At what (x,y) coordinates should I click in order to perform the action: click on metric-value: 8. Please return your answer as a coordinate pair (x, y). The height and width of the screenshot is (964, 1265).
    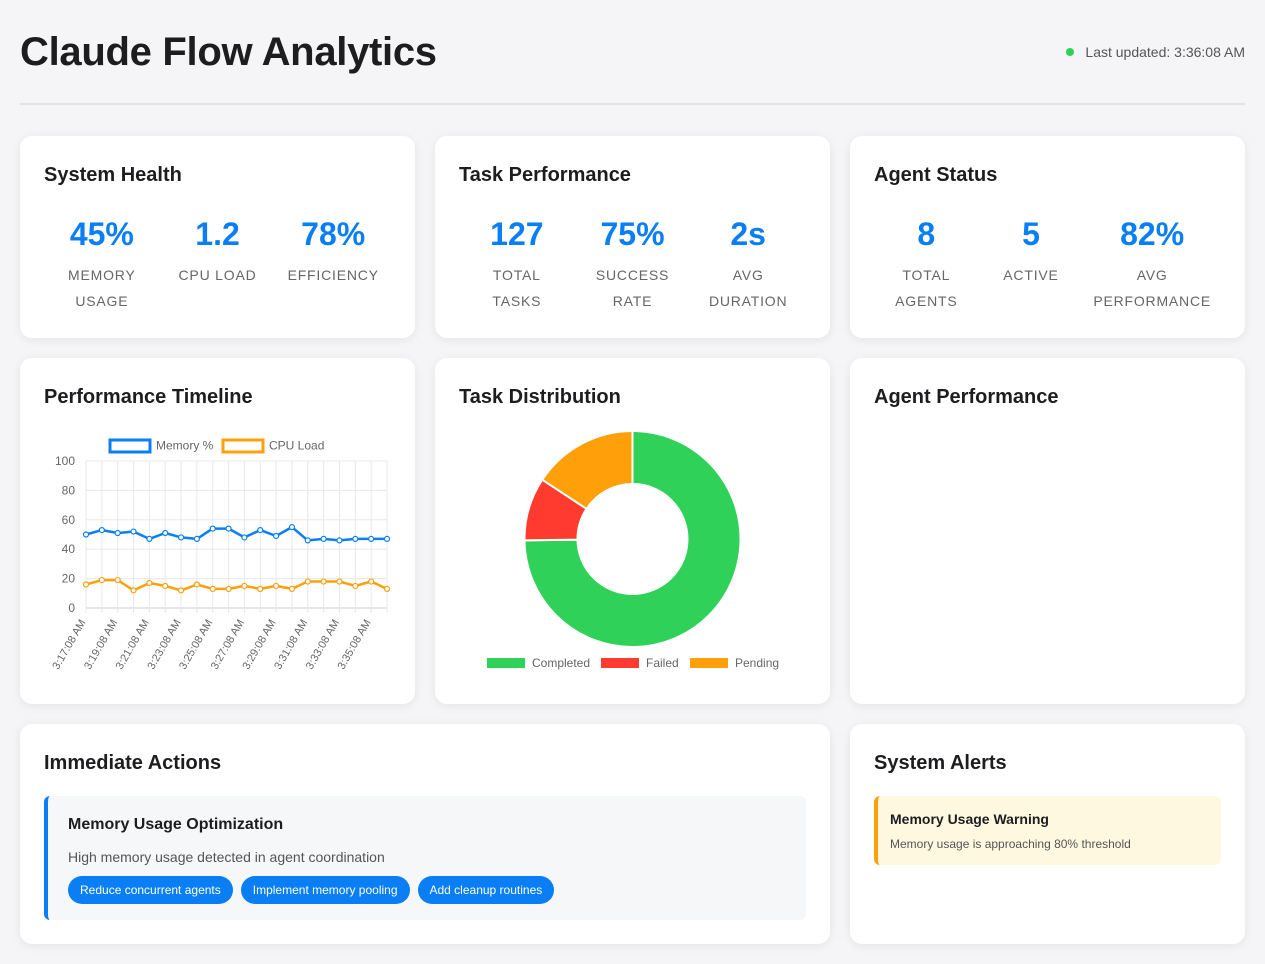
    Looking at the image, I should click on (926, 234).